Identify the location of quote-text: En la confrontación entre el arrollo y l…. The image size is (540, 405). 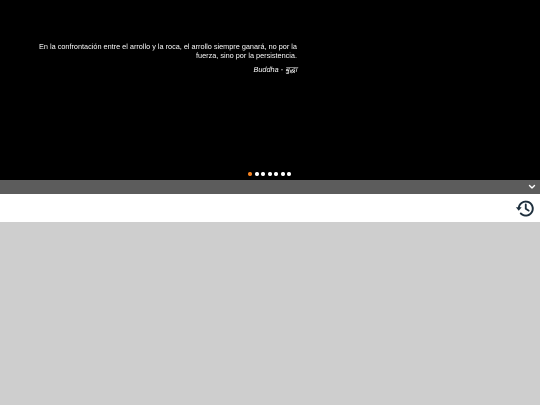
(168, 51).